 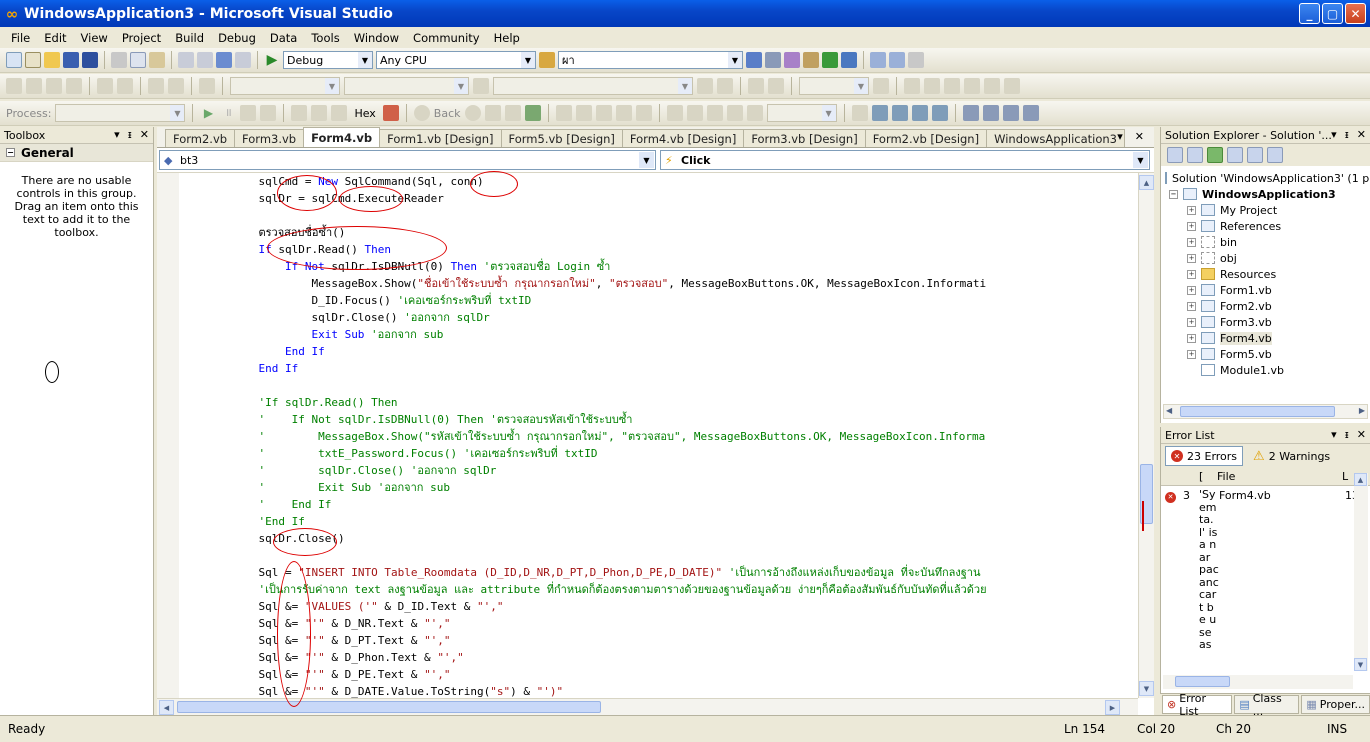 What do you see at coordinates (1265, 242) in the screenshot?
I see `tree-item-bin: + bin` at bounding box center [1265, 242].